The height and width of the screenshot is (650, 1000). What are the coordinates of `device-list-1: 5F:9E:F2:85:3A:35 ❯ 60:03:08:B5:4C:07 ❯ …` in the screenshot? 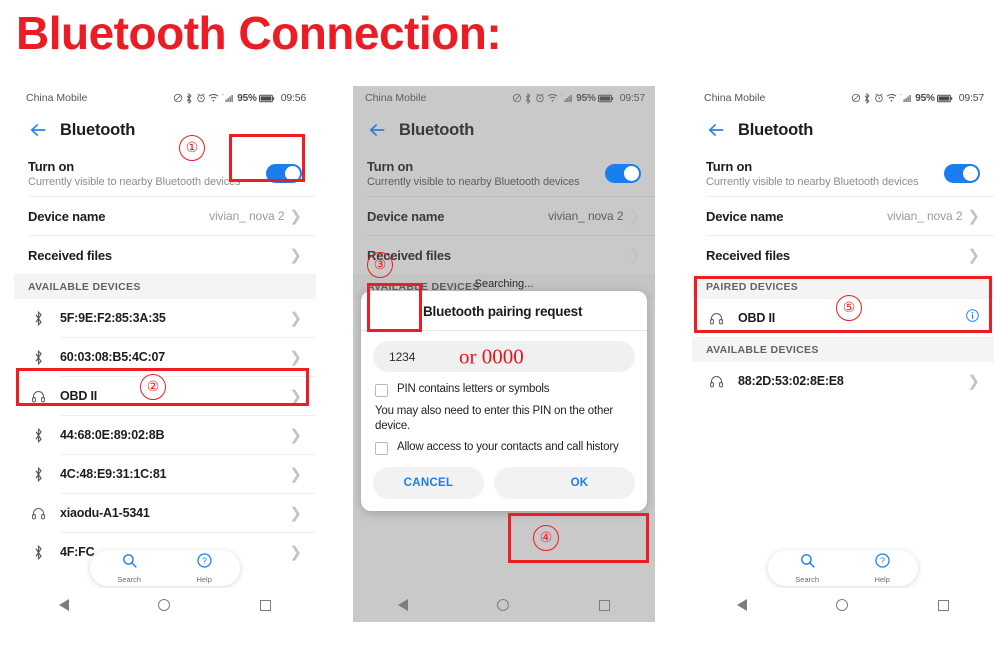 It's located at (165, 435).